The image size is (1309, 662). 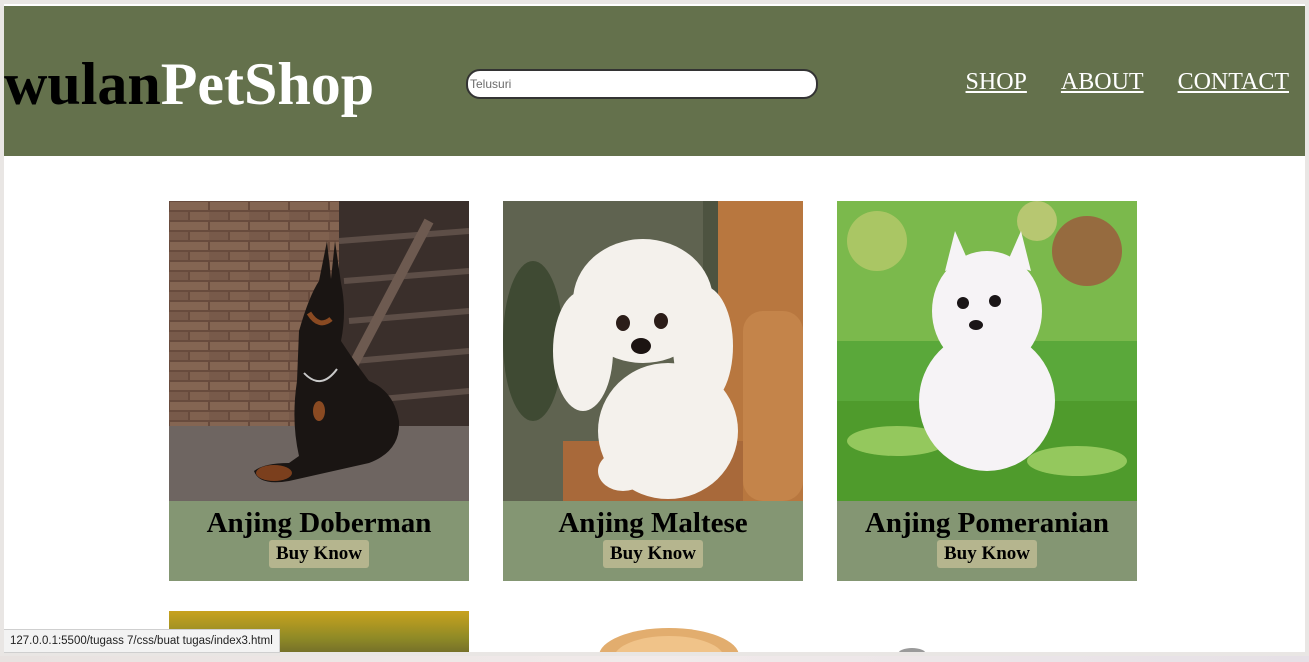 I want to click on site-logo: wulanPetShop, so click(x=189, y=84).